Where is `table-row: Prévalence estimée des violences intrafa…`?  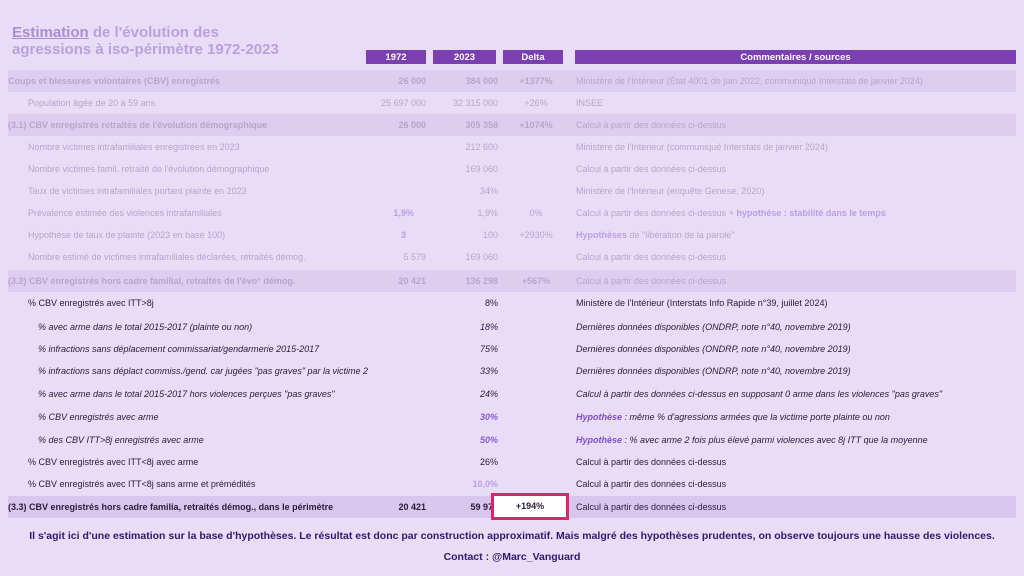 table-row: Prévalence estimée des violences intrafa… is located at coordinates (512, 213).